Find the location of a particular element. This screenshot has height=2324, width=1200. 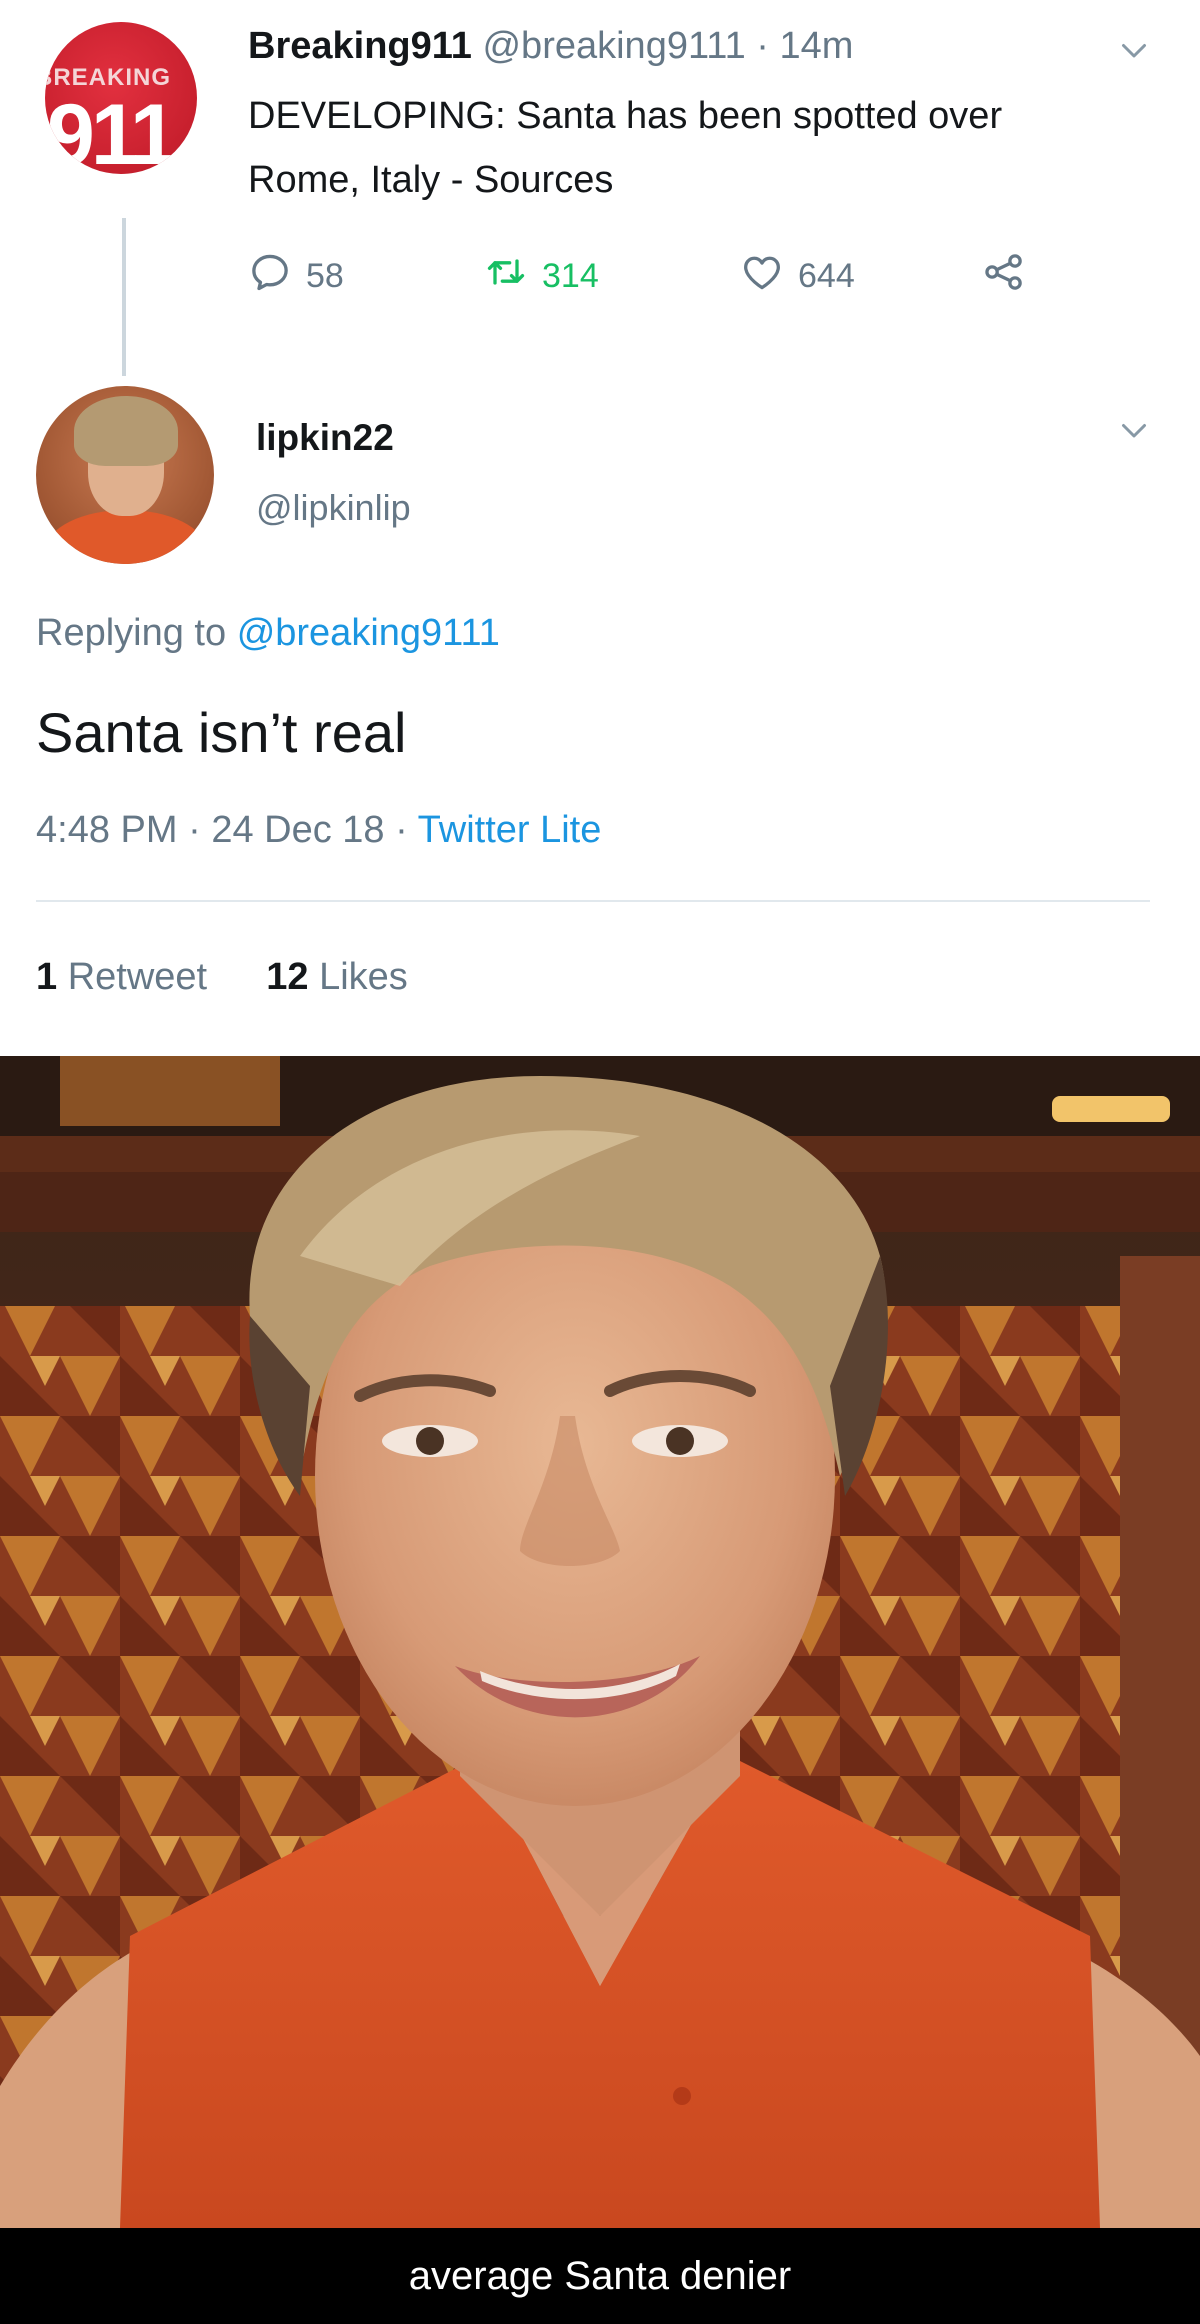

reply-icon is located at coordinates (277, 276).